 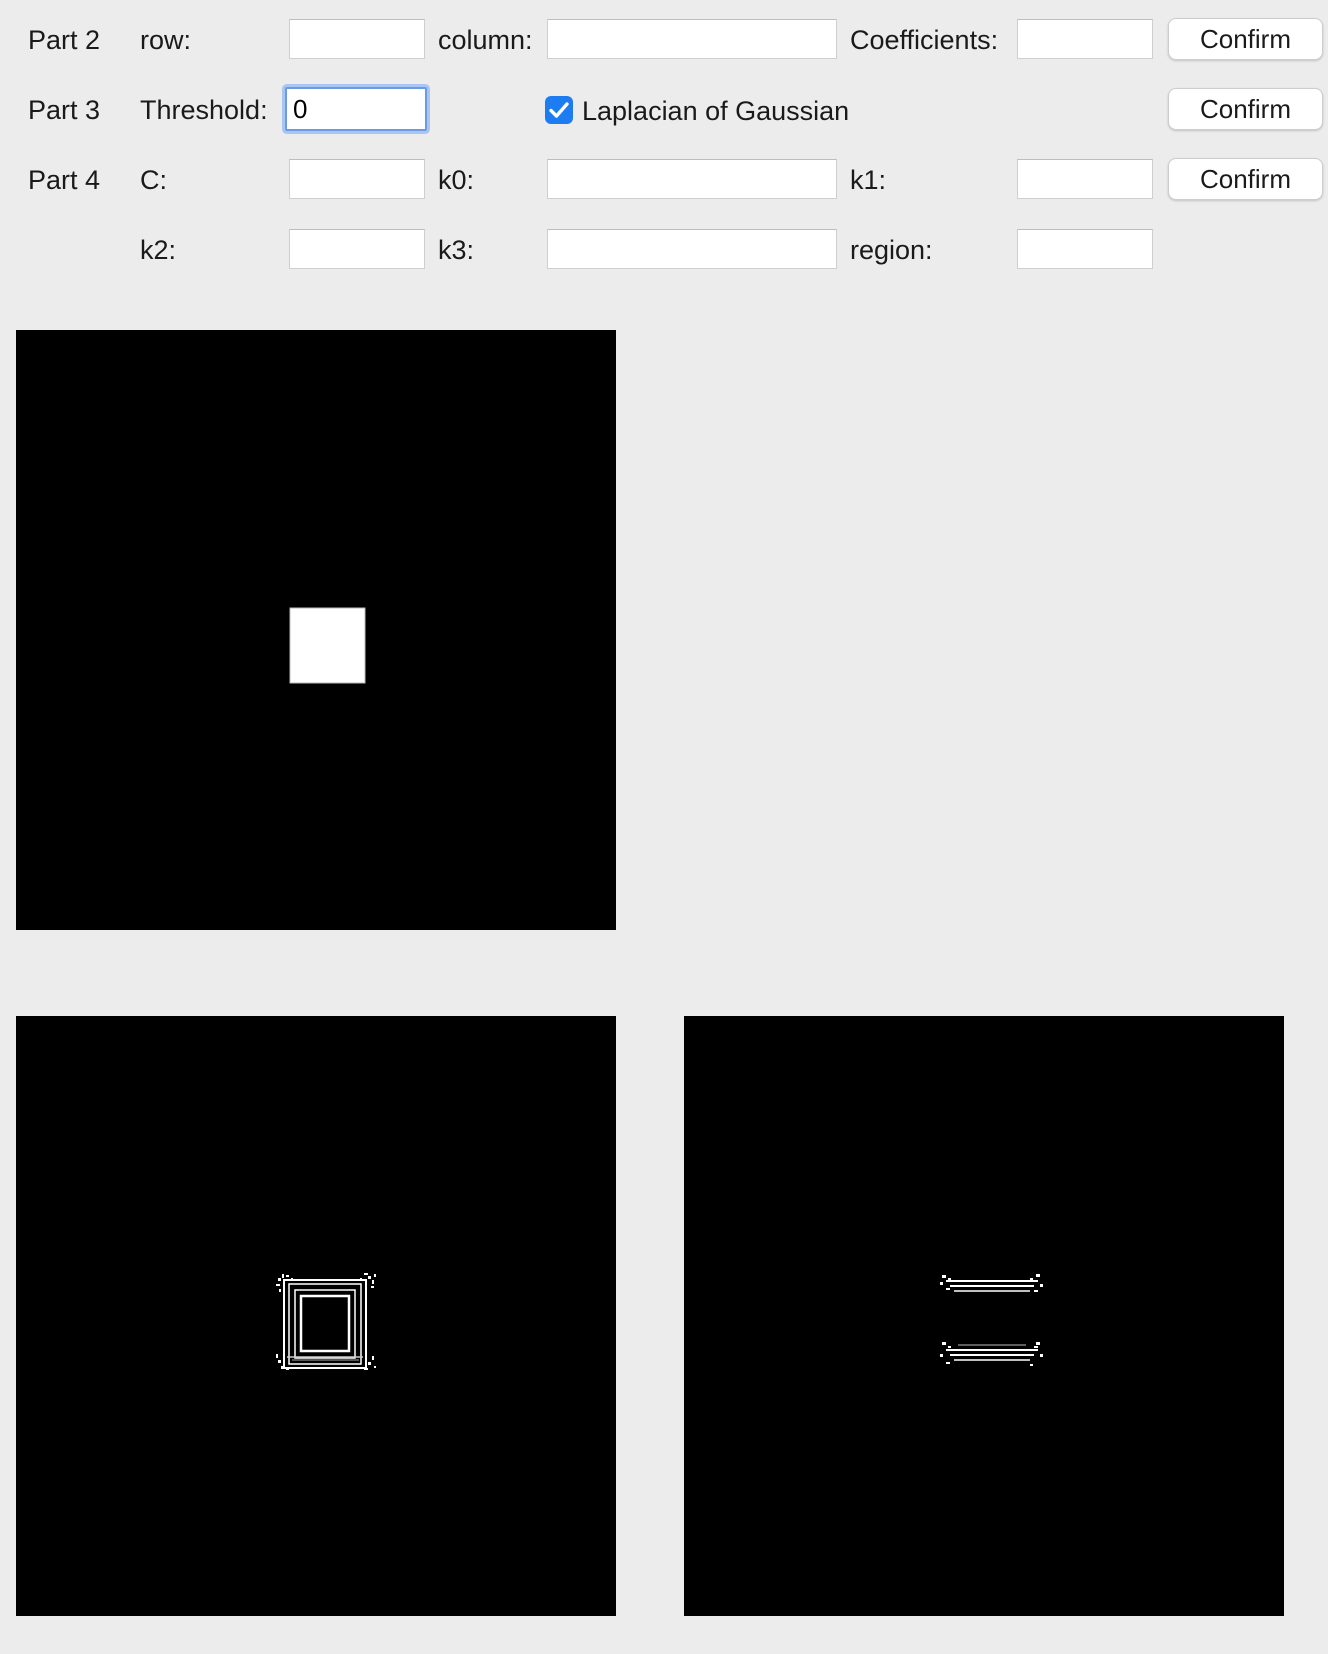 What do you see at coordinates (153, 180) in the screenshot?
I see `c-label: C:` at bounding box center [153, 180].